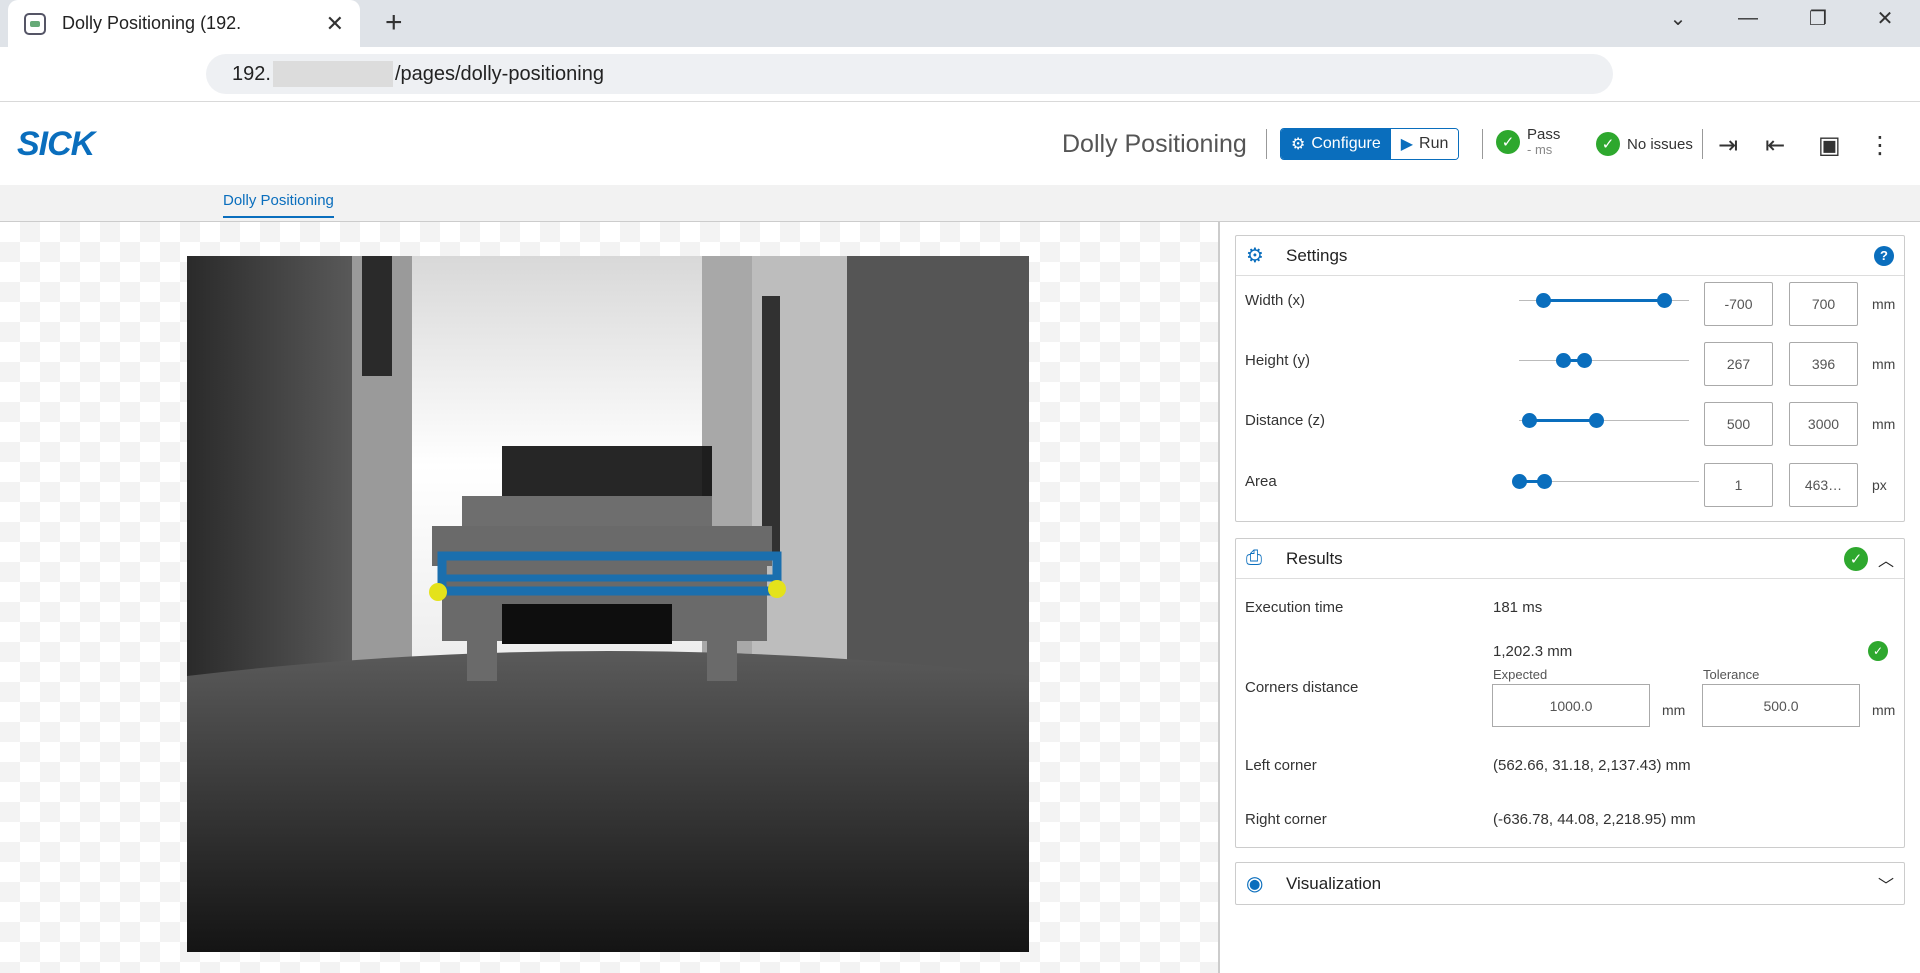 The width and height of the screenshot is (1920, 973). I want to click on width-max-input: 700, so click(1823, 304).